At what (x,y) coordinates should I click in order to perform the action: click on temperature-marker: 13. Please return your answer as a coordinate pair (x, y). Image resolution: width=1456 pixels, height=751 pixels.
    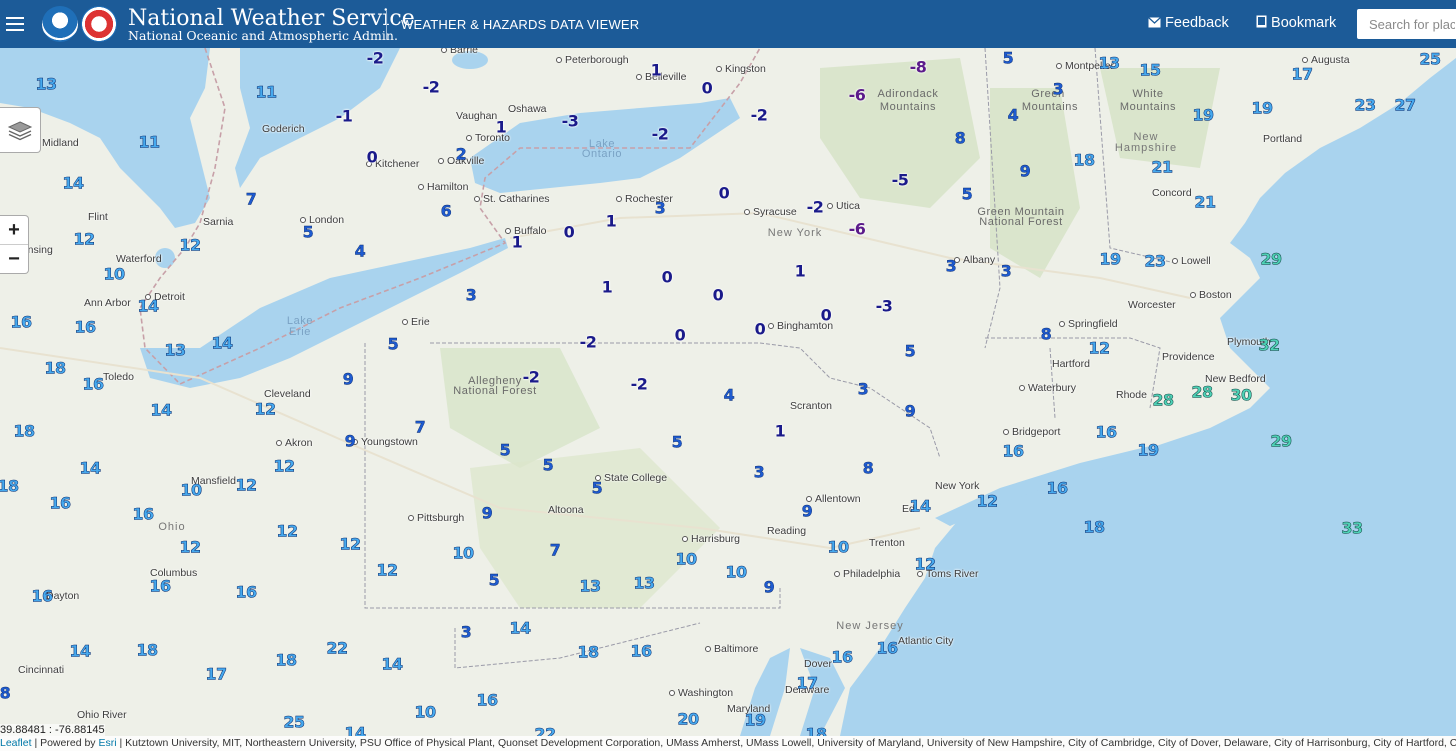
    Looking at the image, I should click on (644, 583).